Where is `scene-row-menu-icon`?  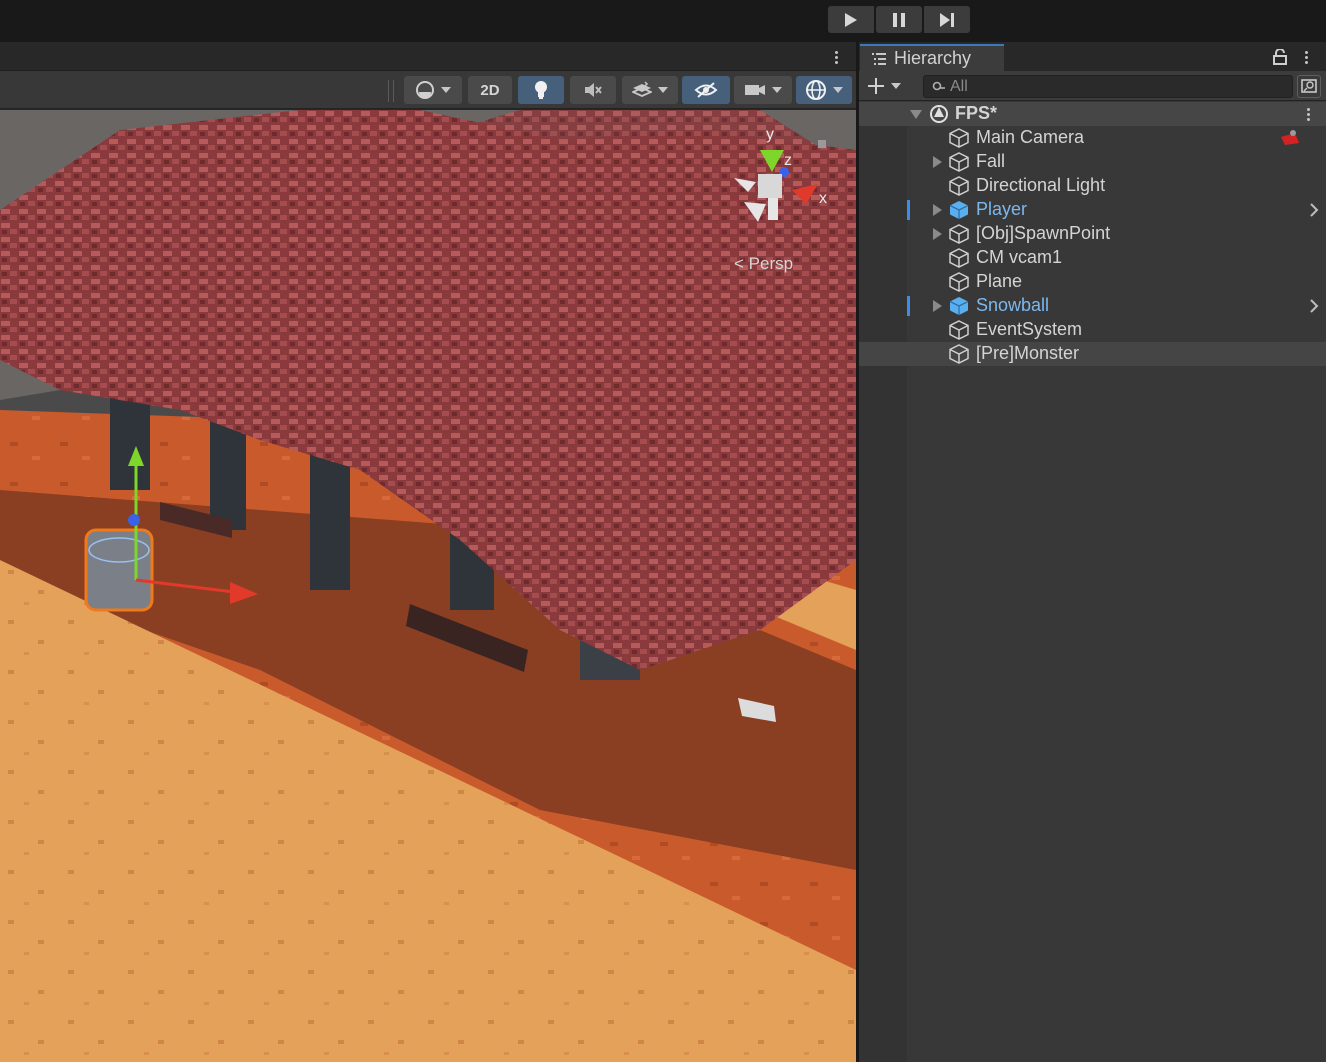
scene-row-menu-icon is located at coordinates (1308, 114).